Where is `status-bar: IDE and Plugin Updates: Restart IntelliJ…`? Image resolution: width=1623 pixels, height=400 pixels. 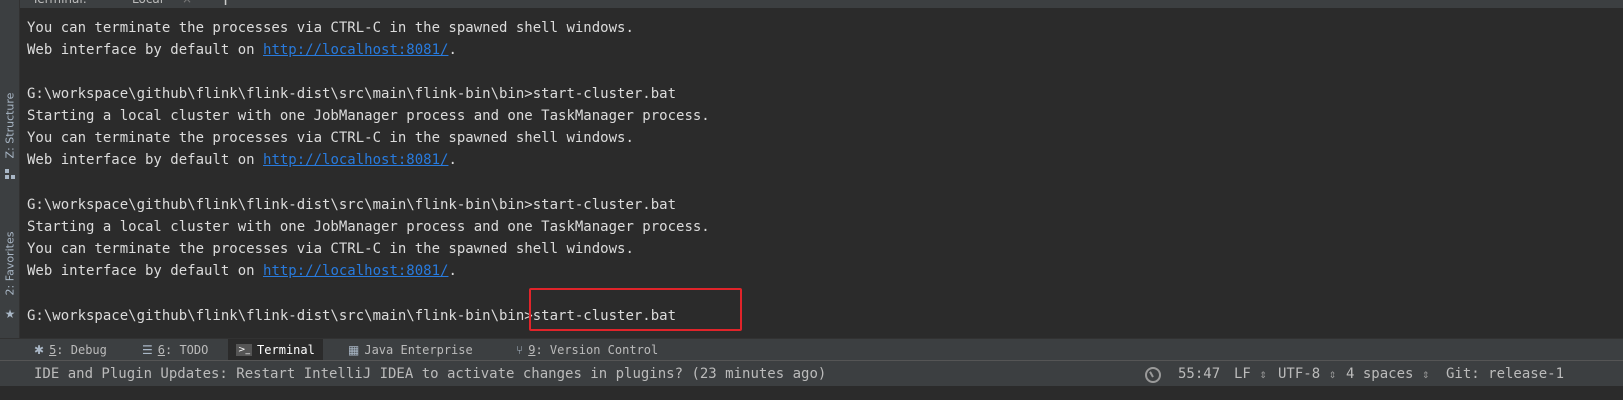 status-bar: IDE and Plugin Updates: Restart IntelliJ… is located at coordinates (811, 373).